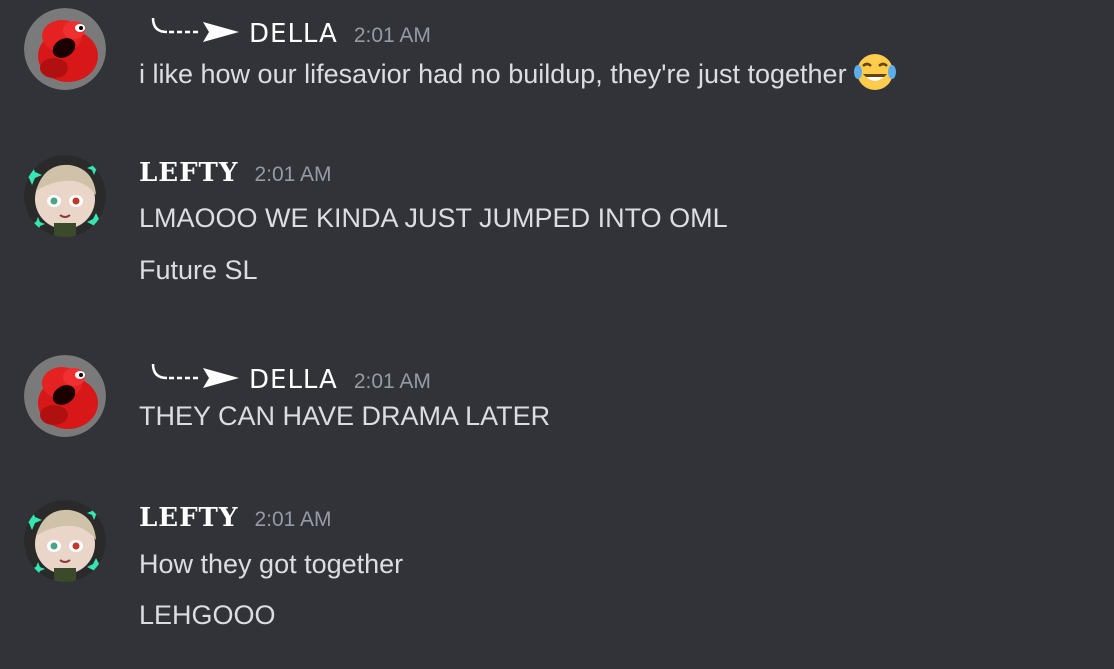  I want to click on message-line: LEHGOOO, so click(207, 615).